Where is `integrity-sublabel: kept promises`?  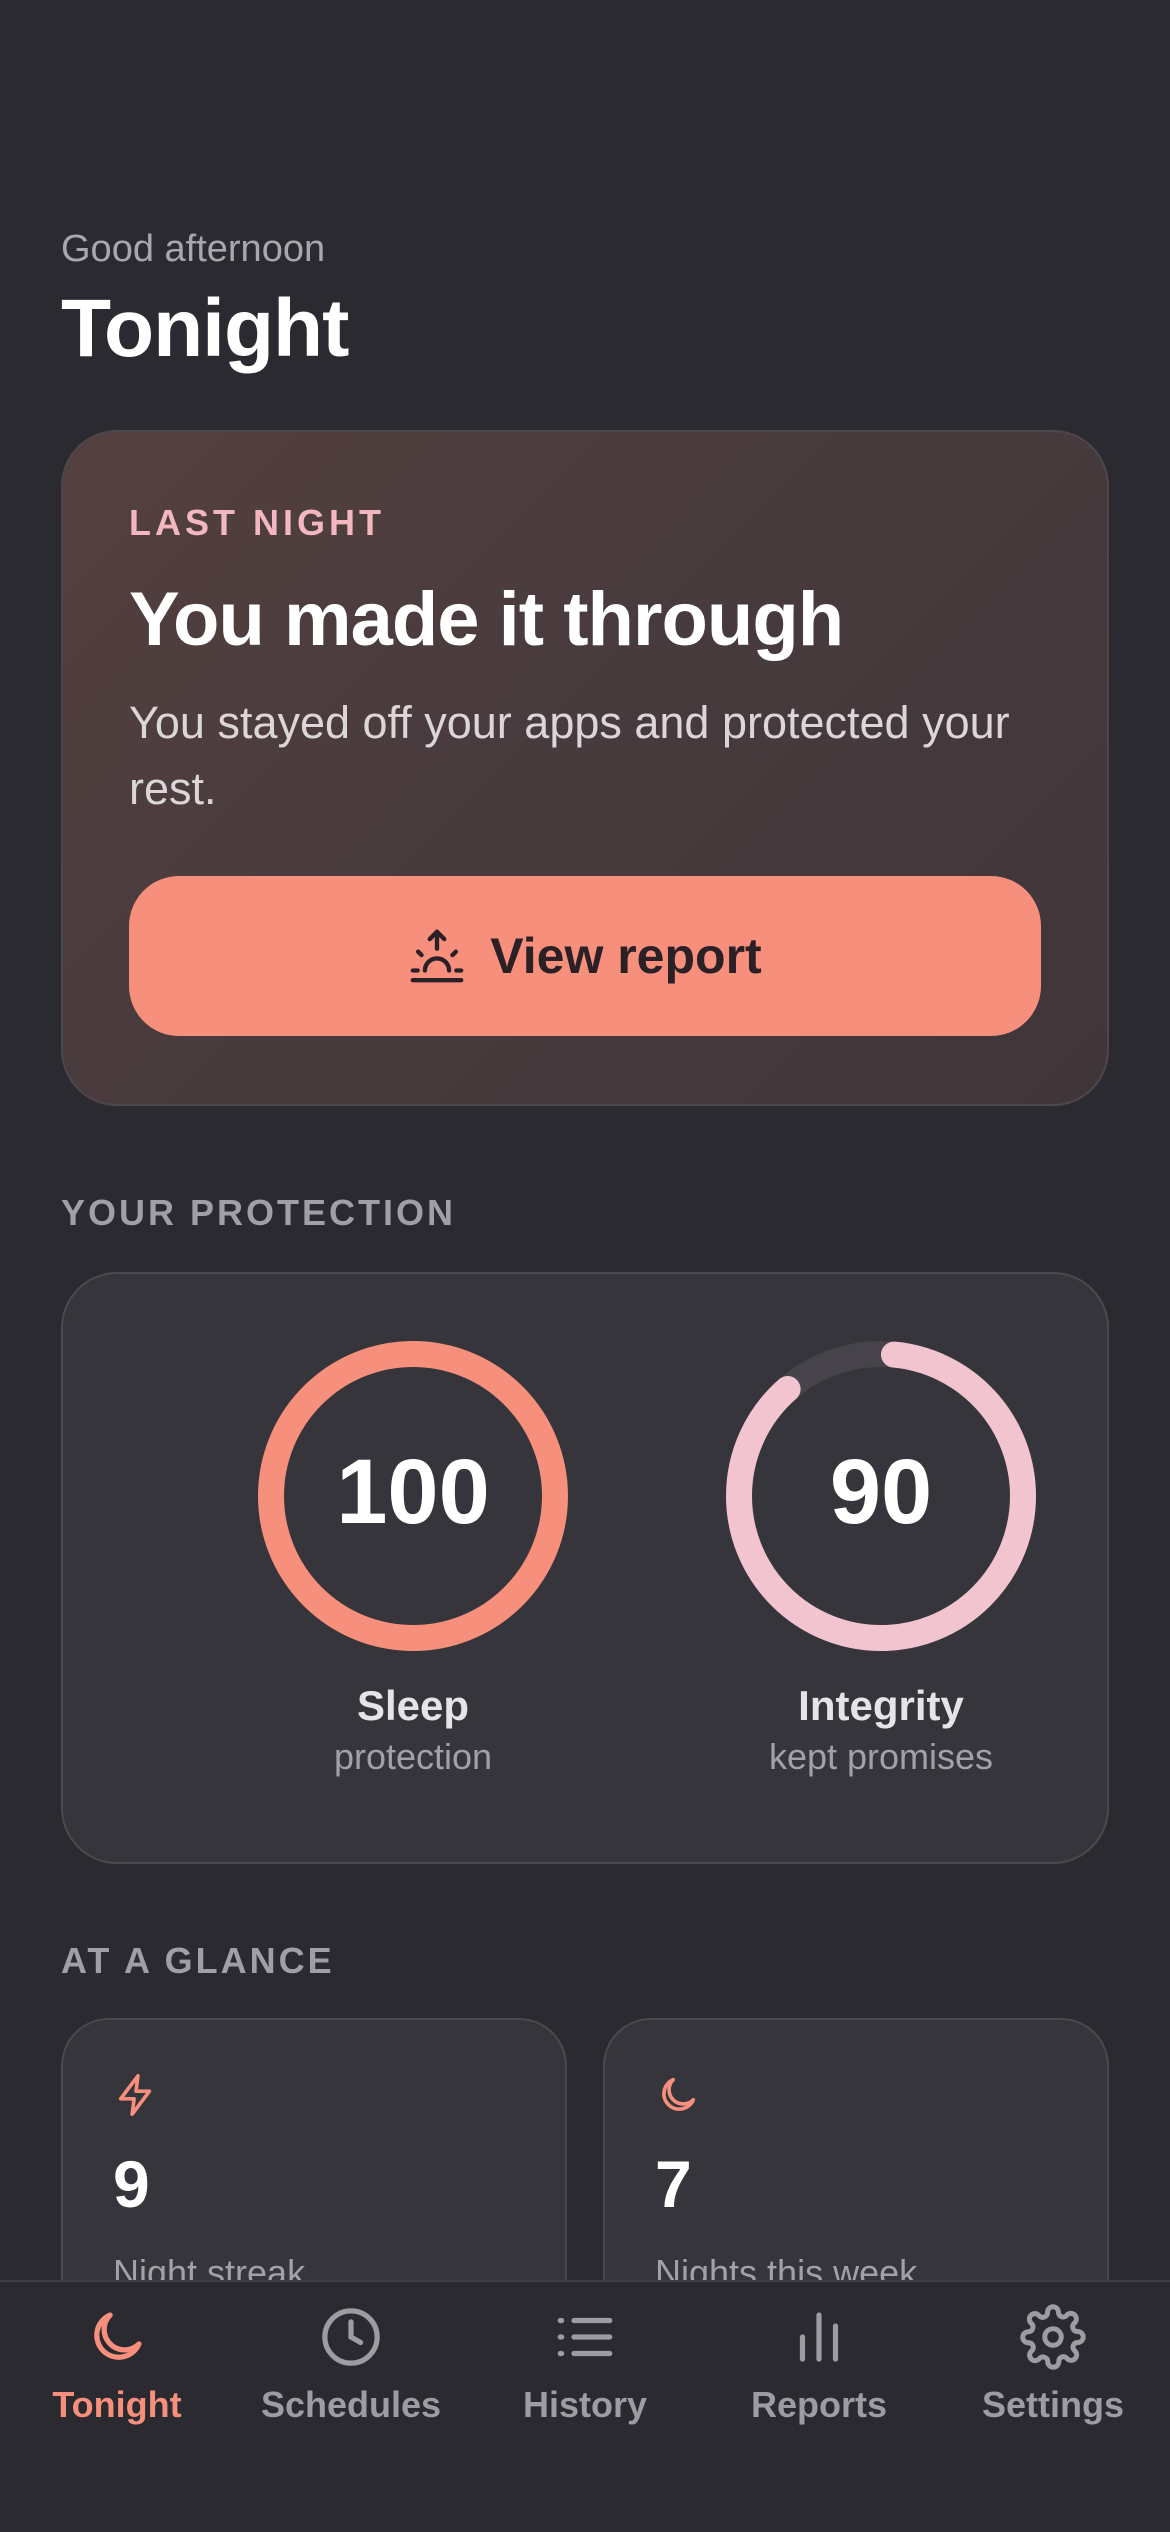
integrity-sublabel: kept promises is located at coordinates (881, 1756).